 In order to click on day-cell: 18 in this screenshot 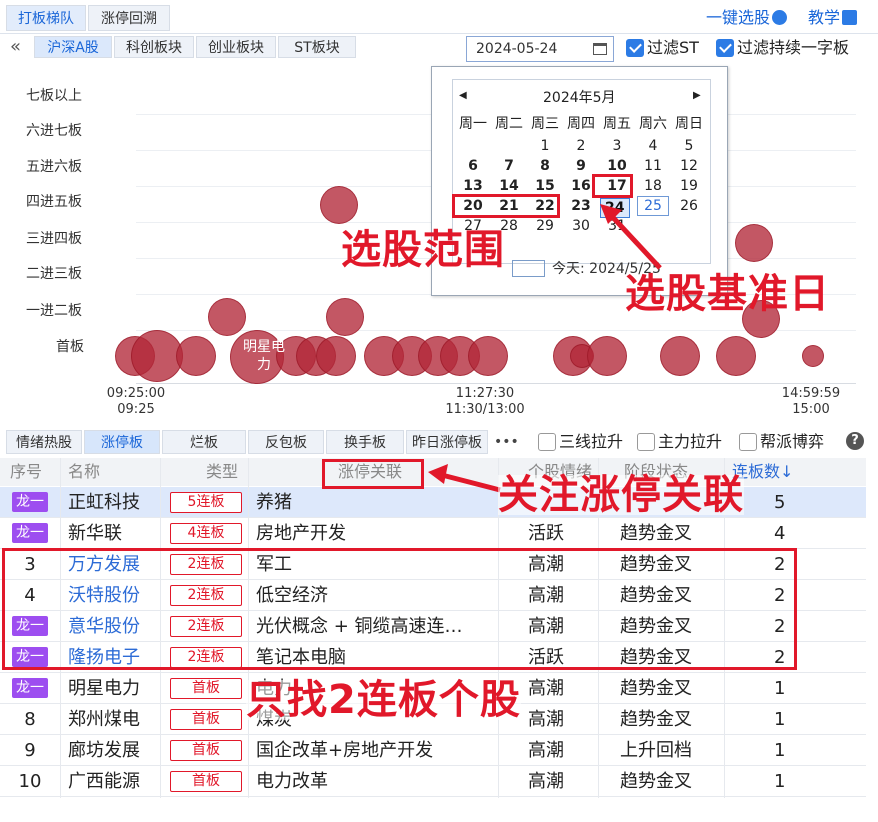, I will do `click(653, 186)`.